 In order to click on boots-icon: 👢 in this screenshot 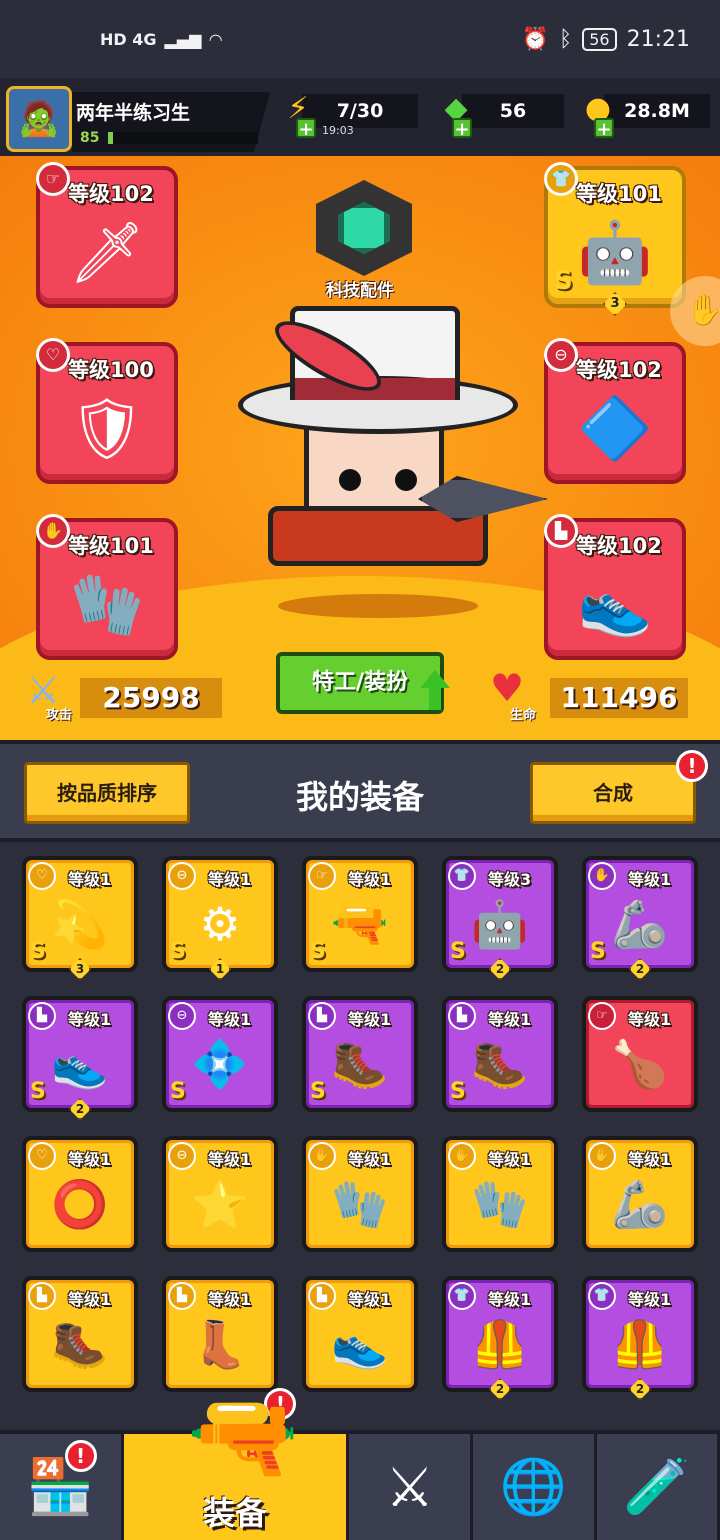, I will do `click(220, 1343)`.